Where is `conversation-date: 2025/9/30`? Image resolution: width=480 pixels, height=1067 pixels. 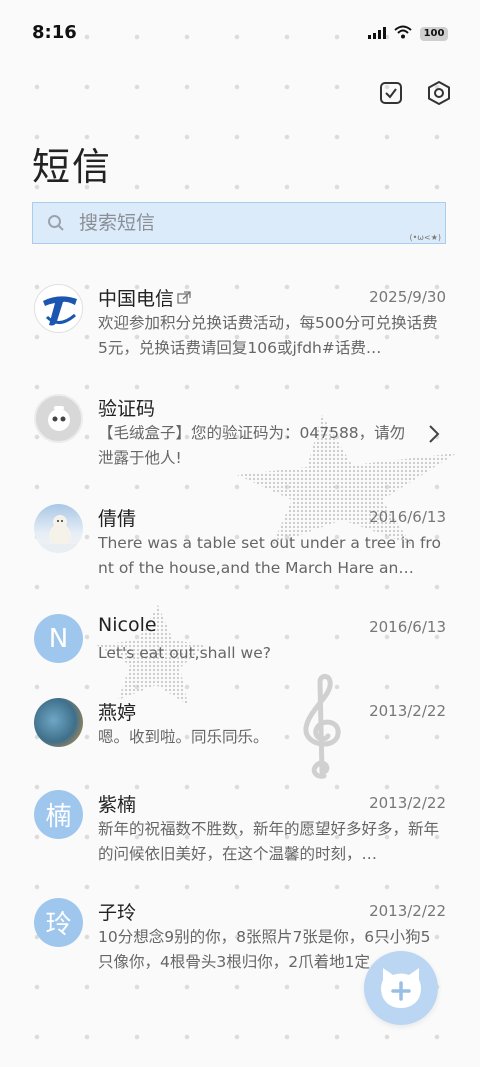 conversation-date: 2025/9/30 is located at coordinates (407, 297).